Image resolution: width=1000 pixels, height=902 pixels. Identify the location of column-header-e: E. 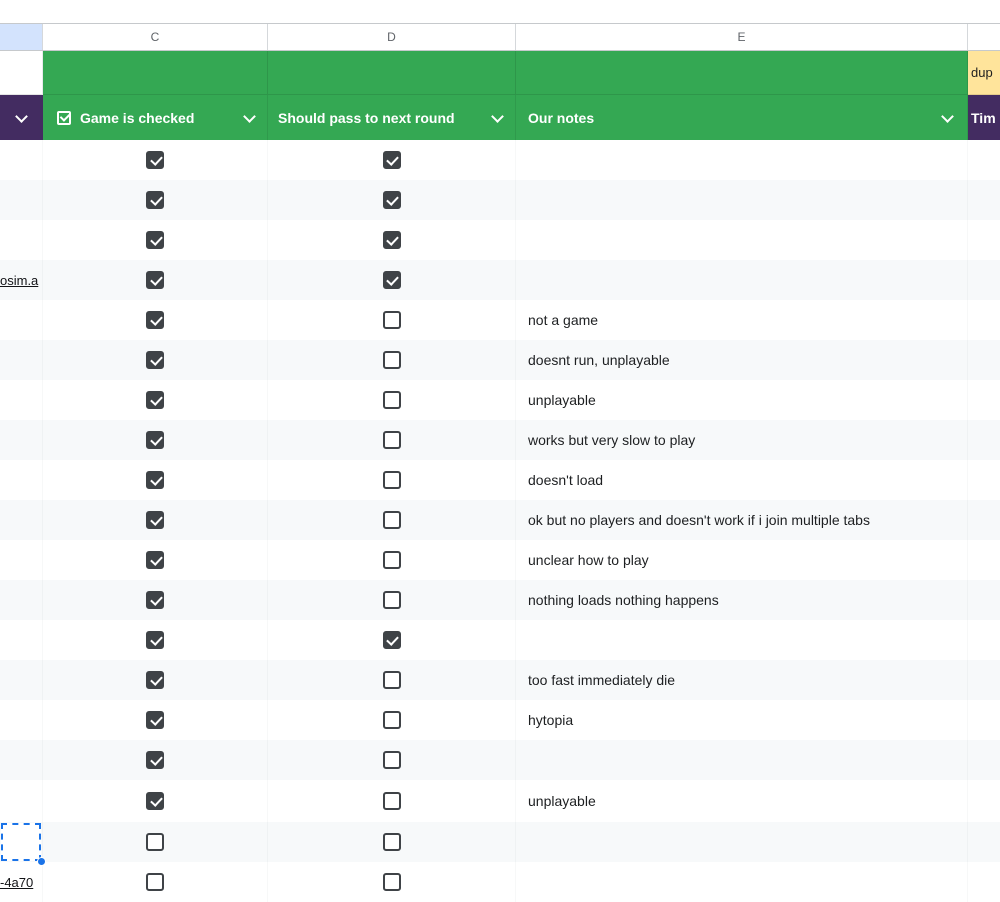
(742, 37).